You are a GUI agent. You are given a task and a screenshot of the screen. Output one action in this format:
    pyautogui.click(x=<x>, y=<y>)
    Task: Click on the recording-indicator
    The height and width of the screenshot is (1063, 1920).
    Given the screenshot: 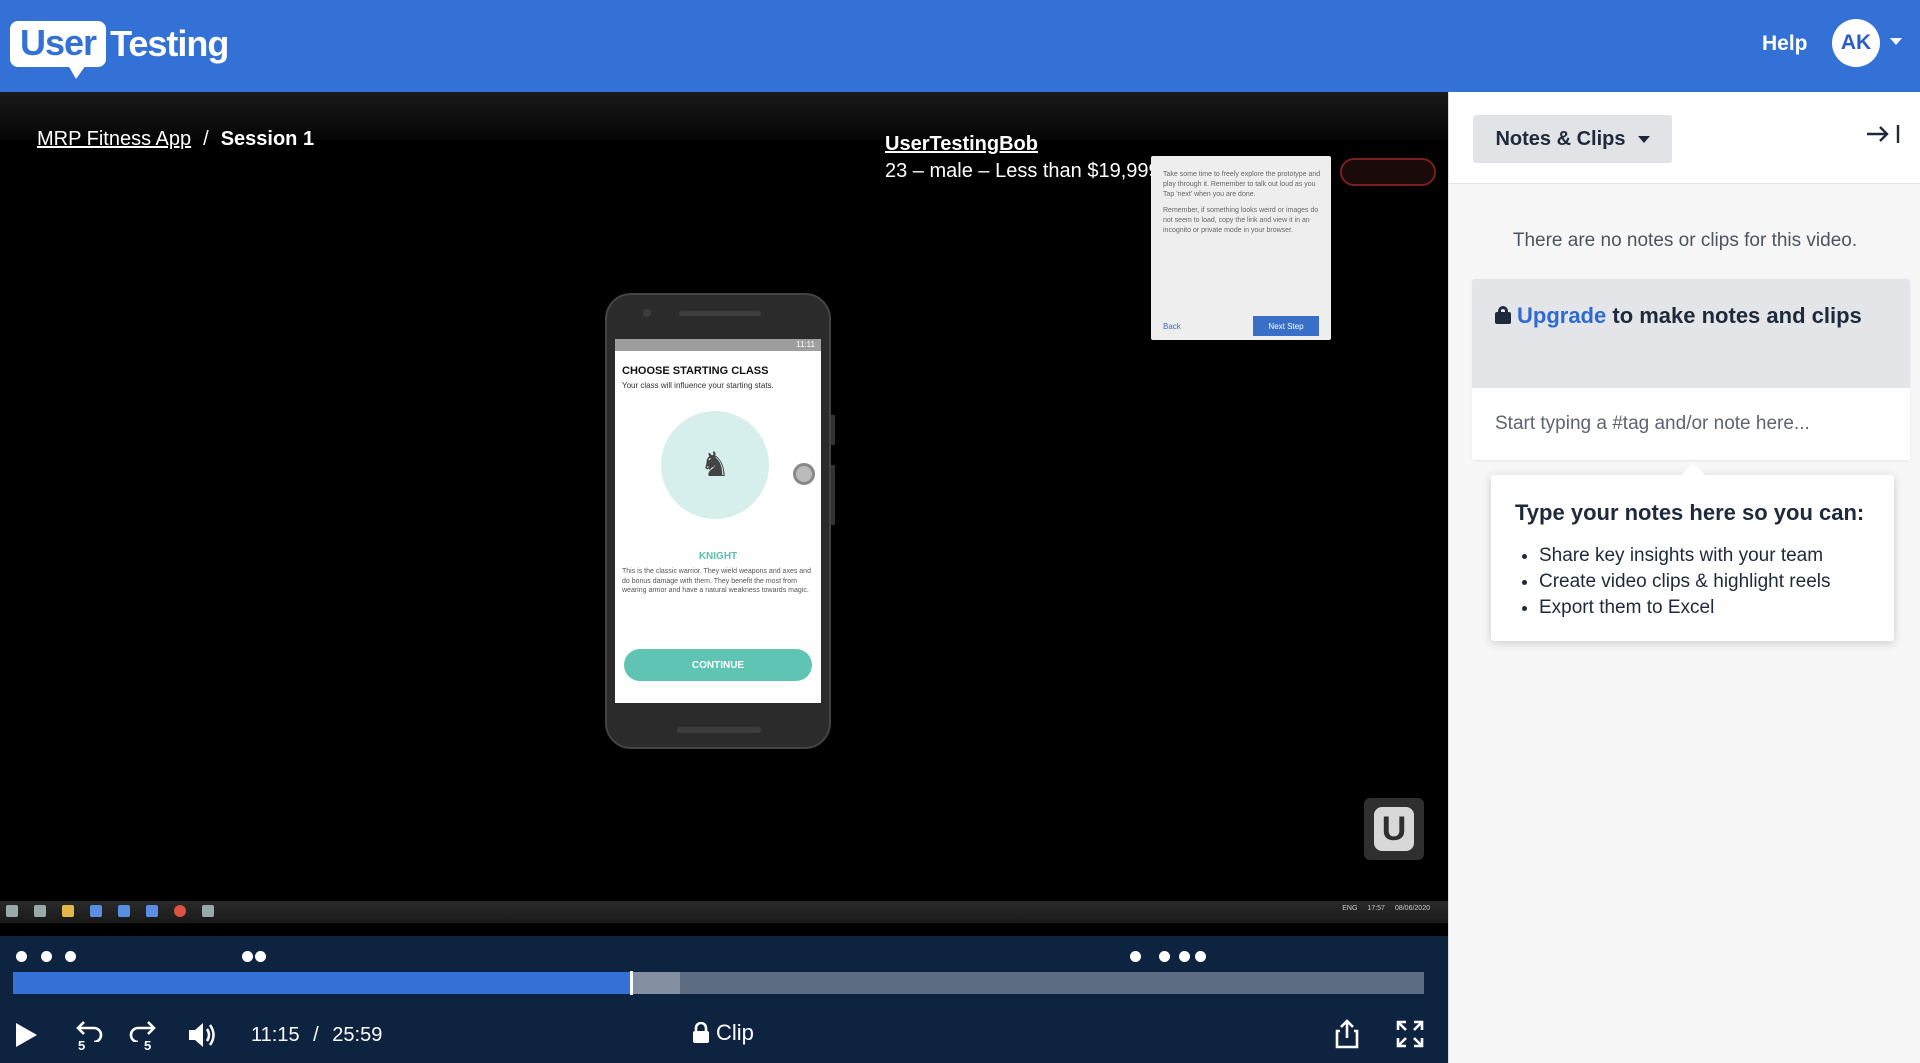 What is the action you would take?
    pyautogui.click(x=1388, y=172)
    